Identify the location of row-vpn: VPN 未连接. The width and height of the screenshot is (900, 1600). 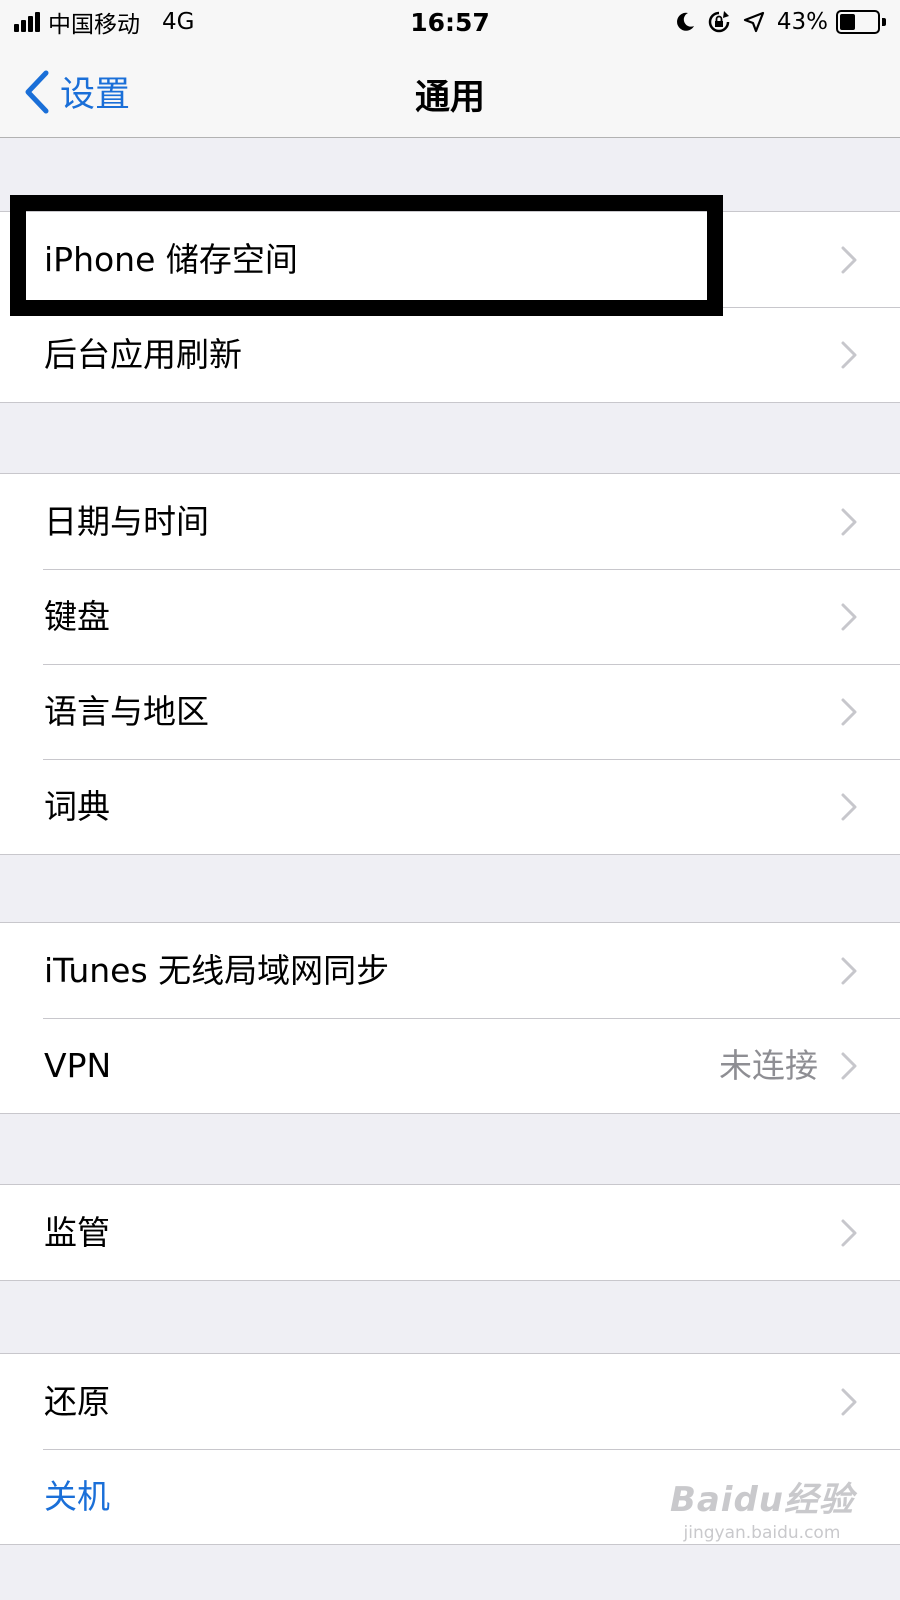
(450, 1065).